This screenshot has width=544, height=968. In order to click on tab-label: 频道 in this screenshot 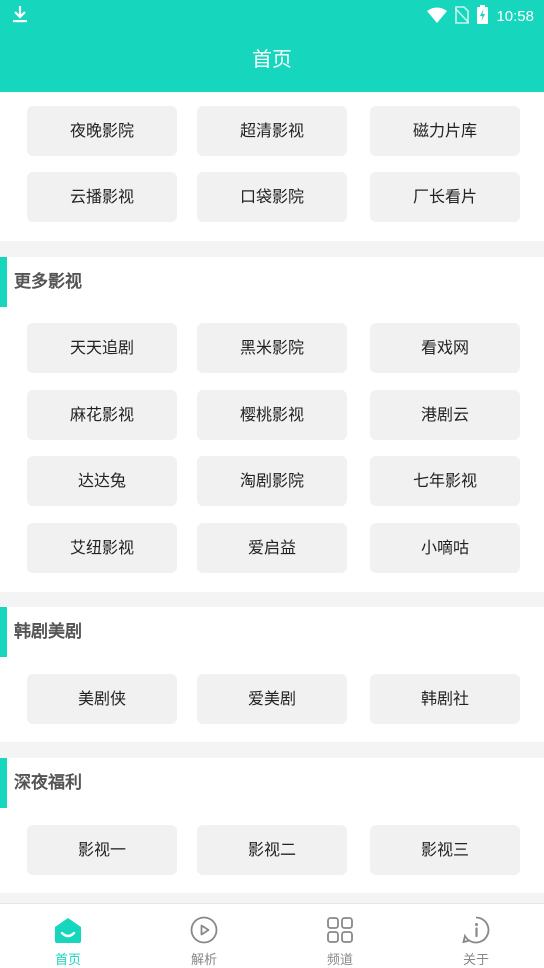, I will do `click(339, 960)`.